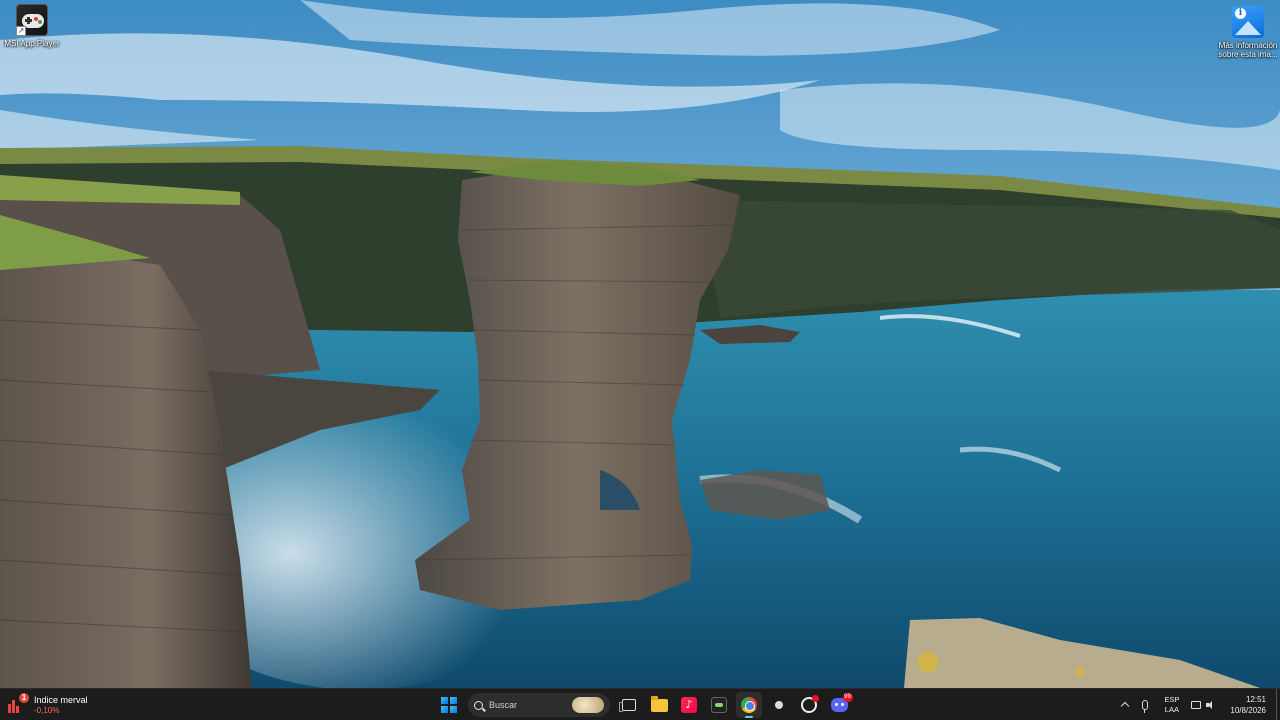 Image resolution: width=1280 pixels, height=720 pixels. Describe the element at coordinates (47, 710) in the screenshot. I see `widget-value: -0,10%` at that location.